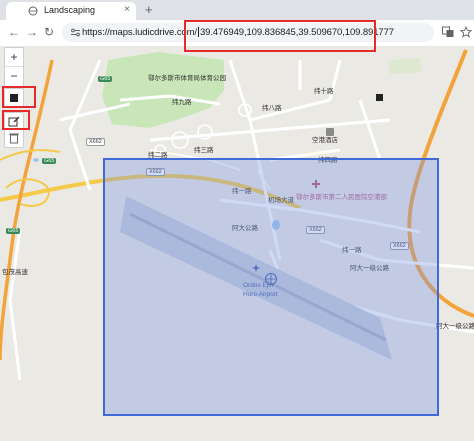 The width and height of the screenshot is (474, 441). What do you see at coordinates (32, 32) in the screenshot?
I see `forward-arrow-icon: →` at bounding box center [32, 32].